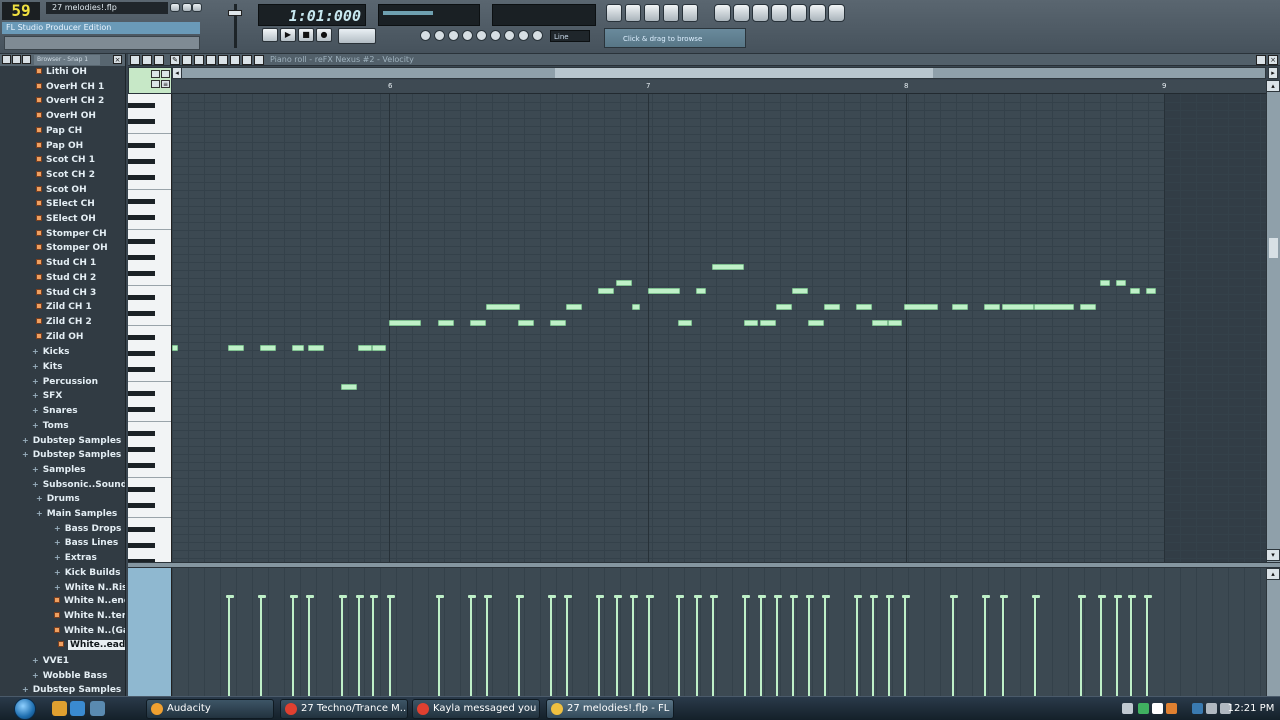  Describe the element at coordinates (69, 675) in the screenshot. I see `browser-item: + Wobble Bass` at that location.